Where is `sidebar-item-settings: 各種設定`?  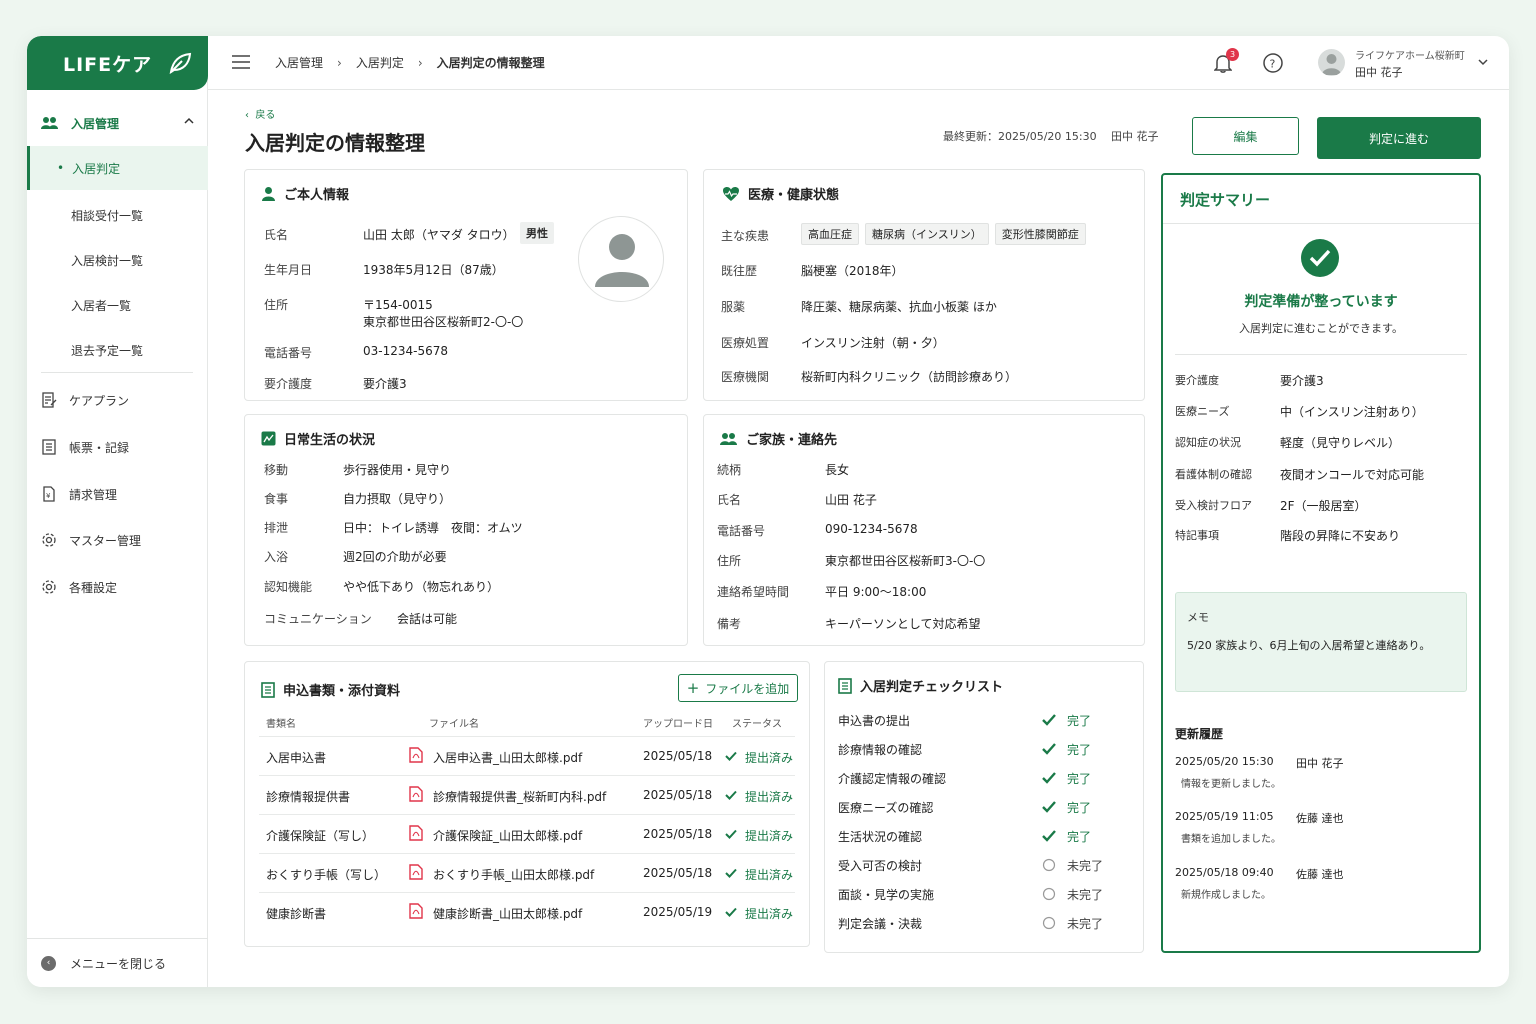
sidebar-item-settings: 各種設定 is located at coordinates (79, 587).